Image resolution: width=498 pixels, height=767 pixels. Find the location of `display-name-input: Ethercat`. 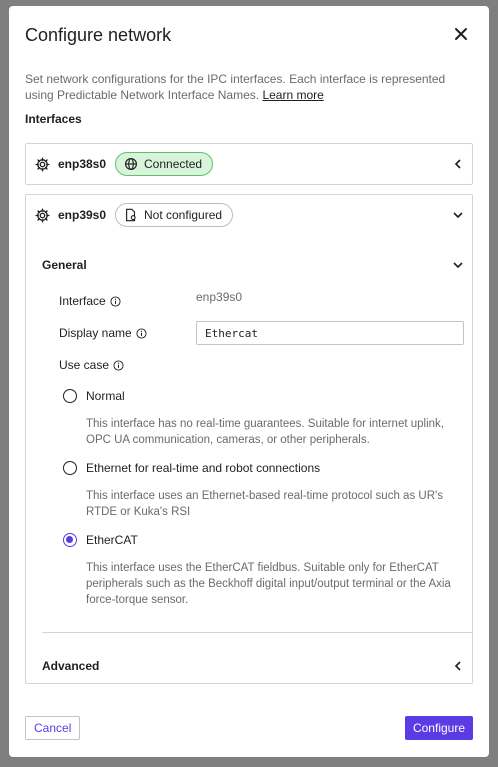

display-name-input: Ethercat is located at coordinates (330, 333).